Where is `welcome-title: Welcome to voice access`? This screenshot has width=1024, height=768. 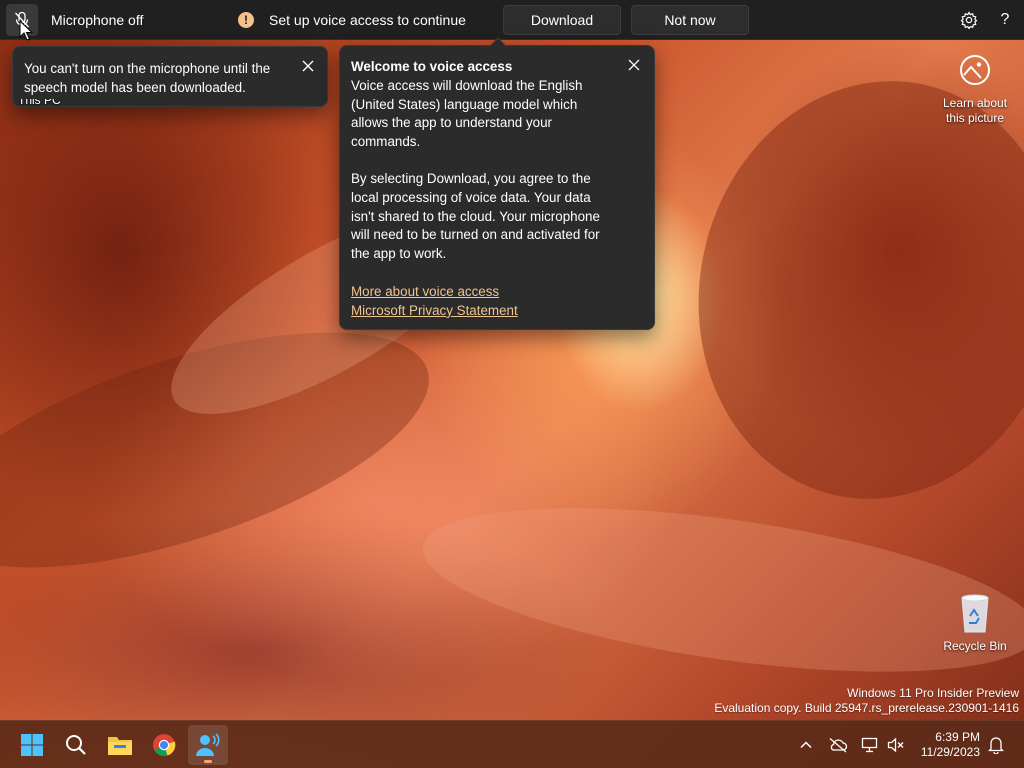
welcome-title: Welcome to voice access is located at coordinates (432, 66).